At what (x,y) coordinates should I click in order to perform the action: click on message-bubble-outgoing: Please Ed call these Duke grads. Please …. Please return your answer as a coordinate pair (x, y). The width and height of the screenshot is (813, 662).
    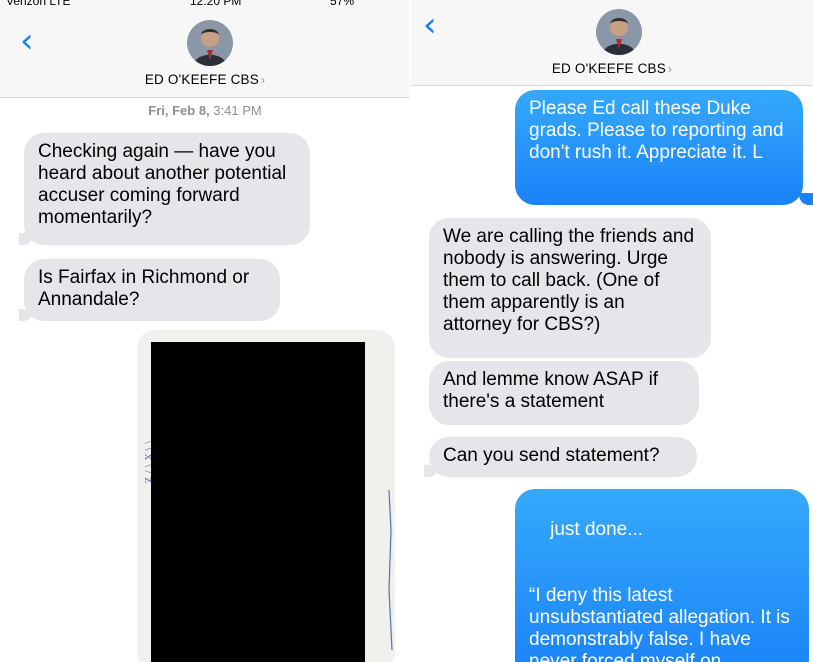
    Looking at the image, I should click on (659, 147).